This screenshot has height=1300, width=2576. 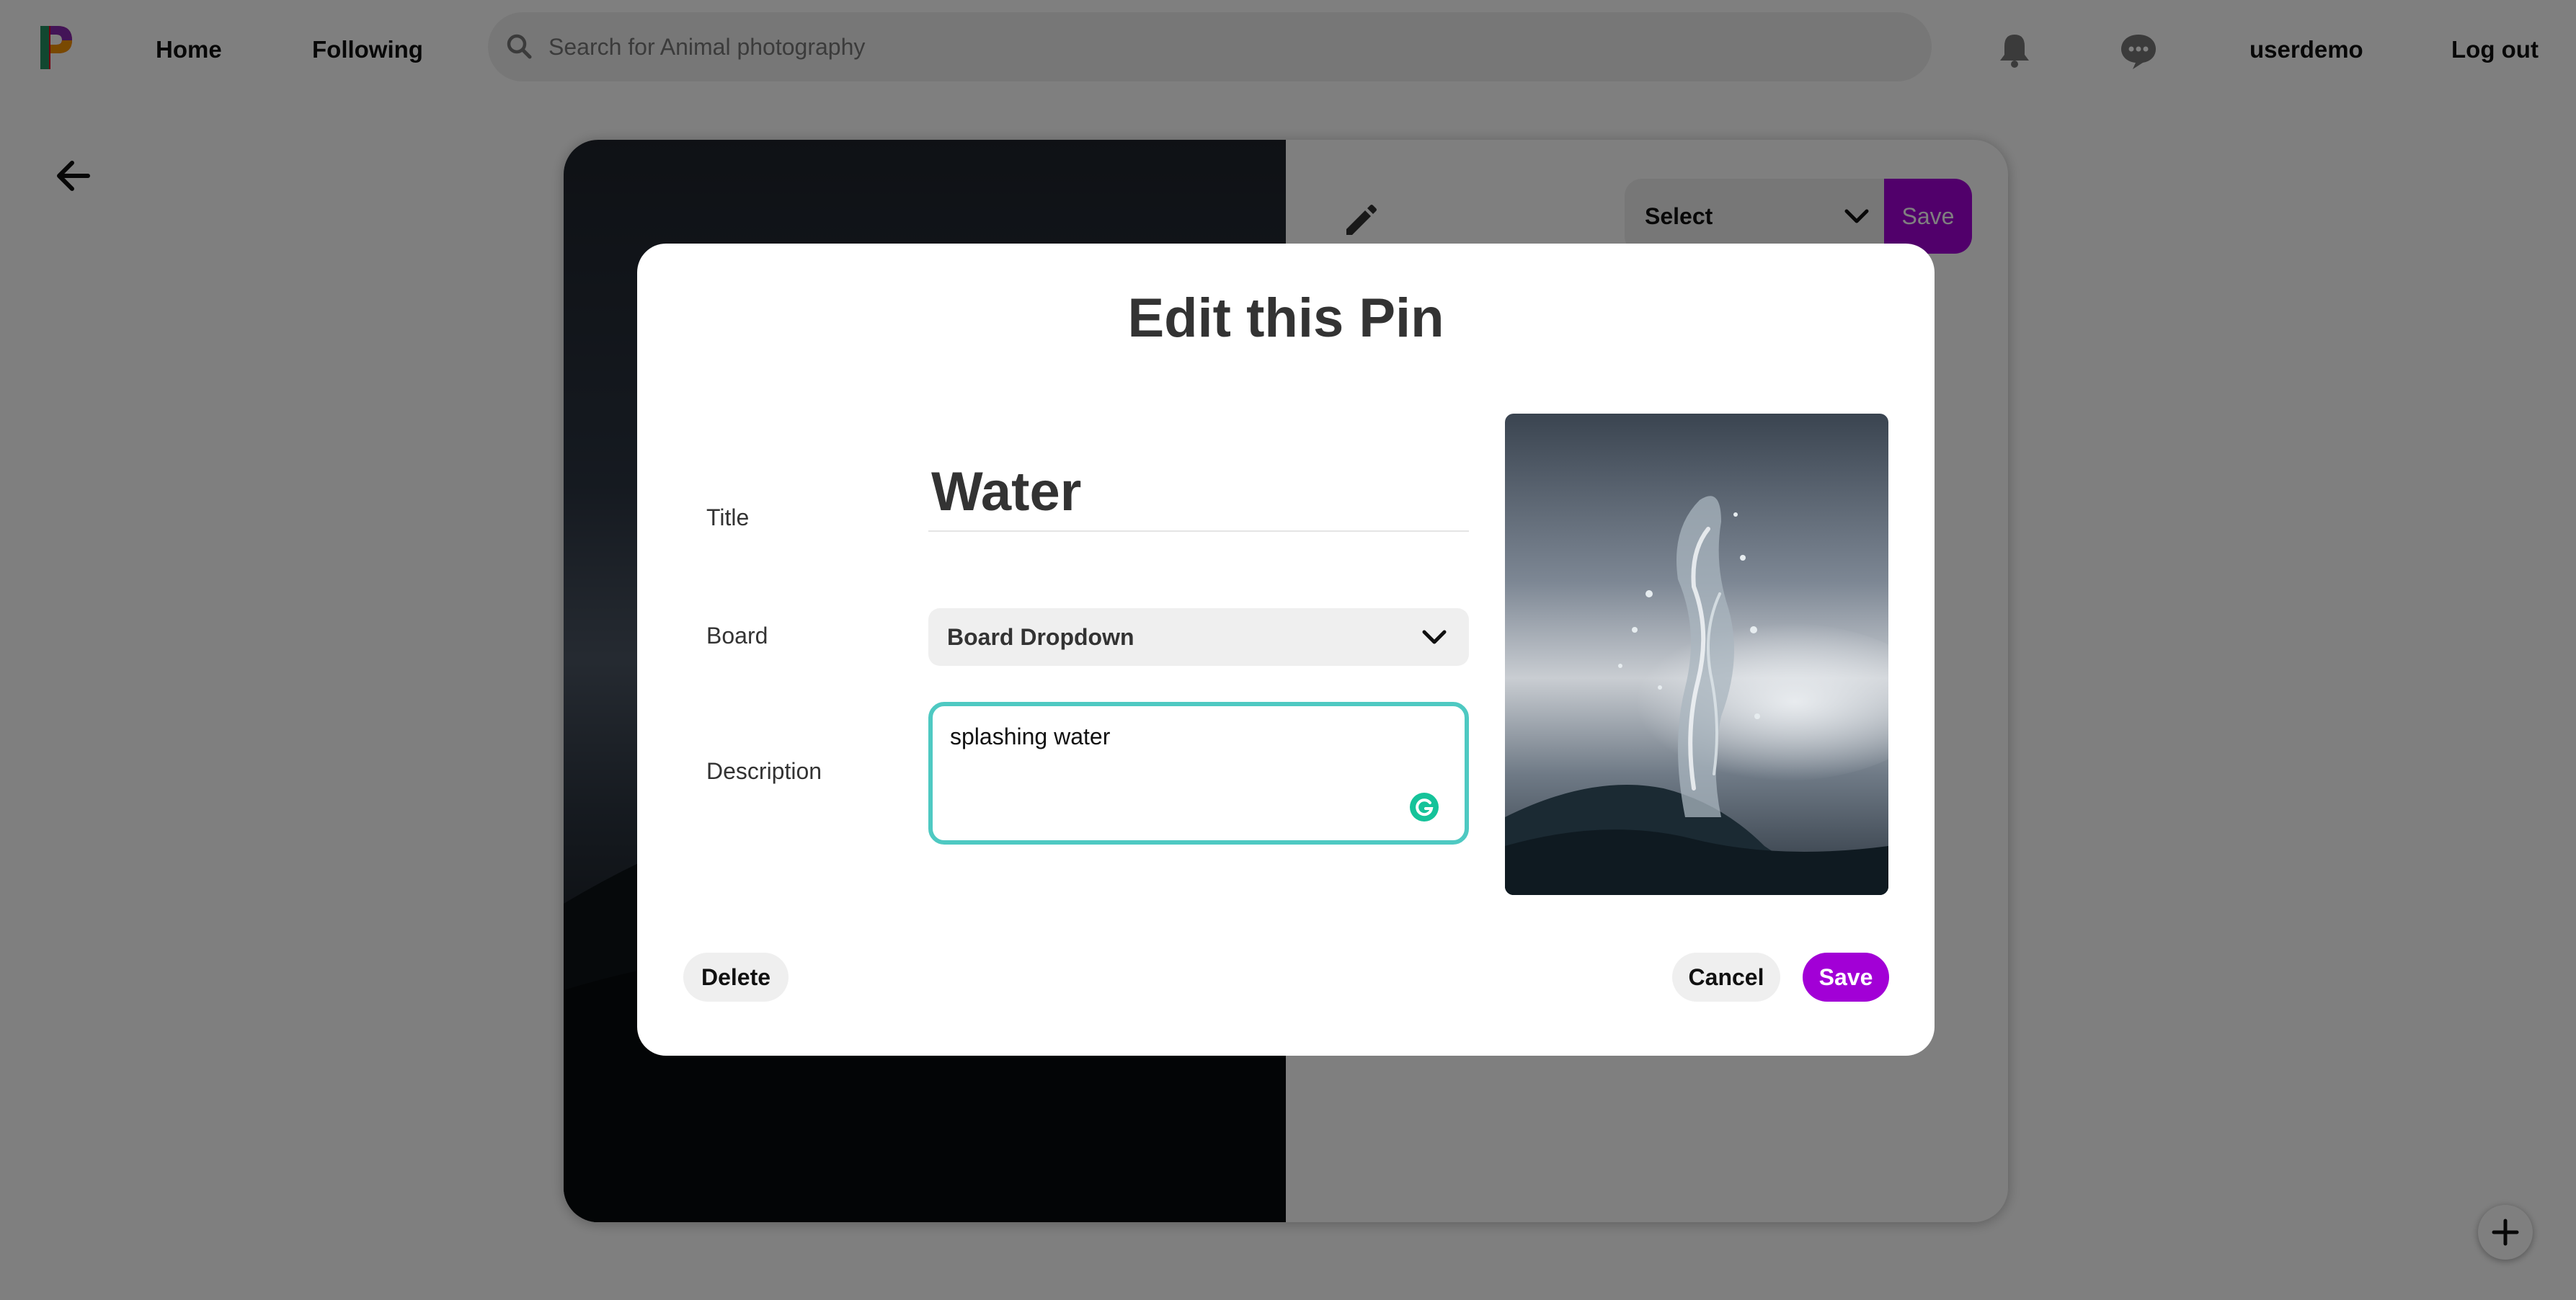 What do you see at coordinates (1424, 807) in the screenshot?
I see `grammarly-icon` at bounding box center [1424, 807].